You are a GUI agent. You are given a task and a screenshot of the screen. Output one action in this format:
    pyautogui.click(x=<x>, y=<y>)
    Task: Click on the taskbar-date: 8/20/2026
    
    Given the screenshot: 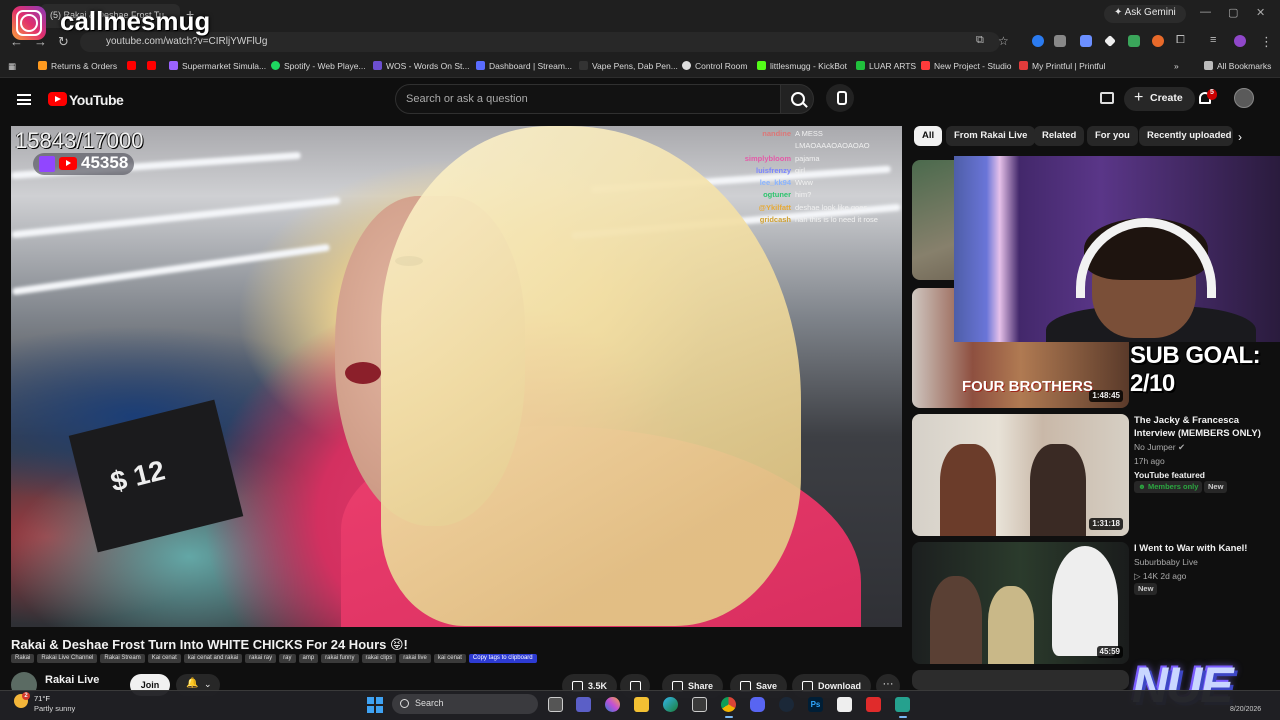 What is the action you would take?
    pyautogui.click(x=1245, y=709)
    